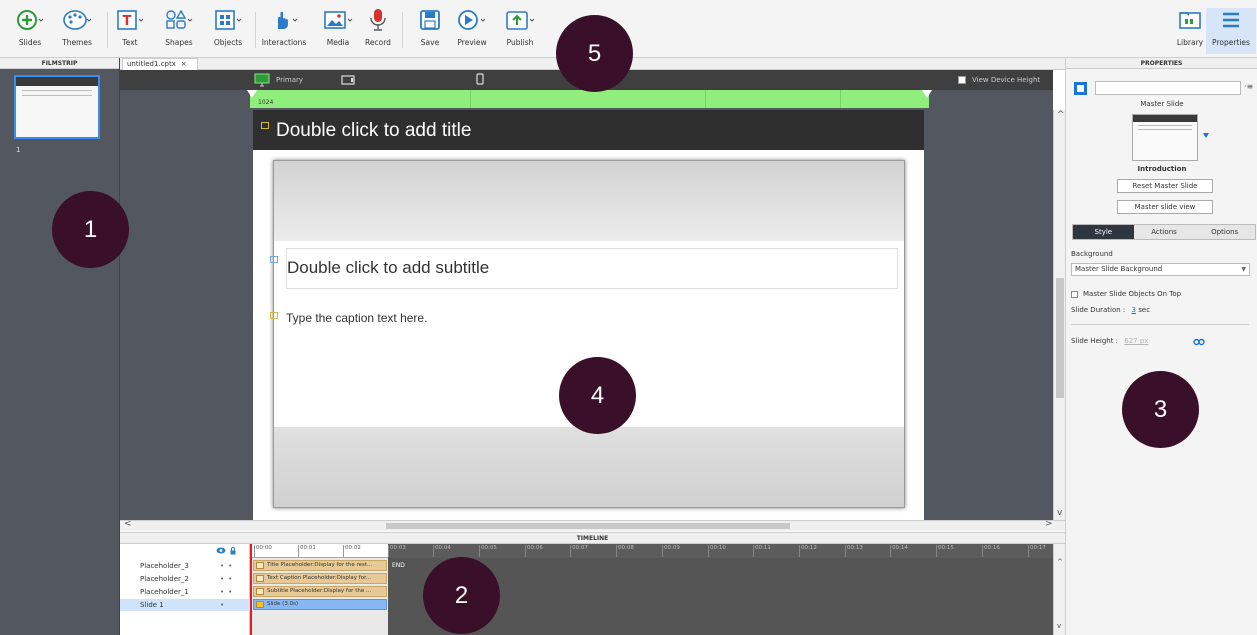 Image resolution: width=1257 pixels, height=635 pixels. I want to click on text-button: T Text, so click(130, 31).